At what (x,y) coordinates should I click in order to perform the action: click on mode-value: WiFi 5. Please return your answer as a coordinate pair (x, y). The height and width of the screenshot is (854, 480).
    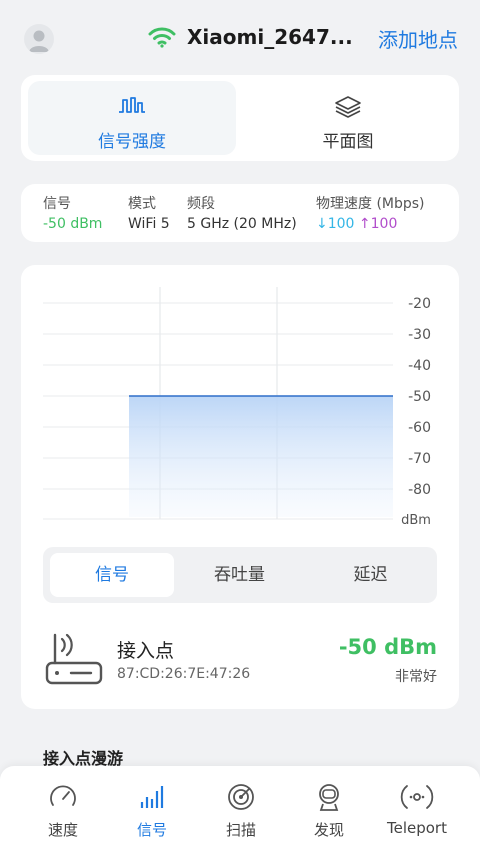
    Looking at the image, I should click on (149, 224).